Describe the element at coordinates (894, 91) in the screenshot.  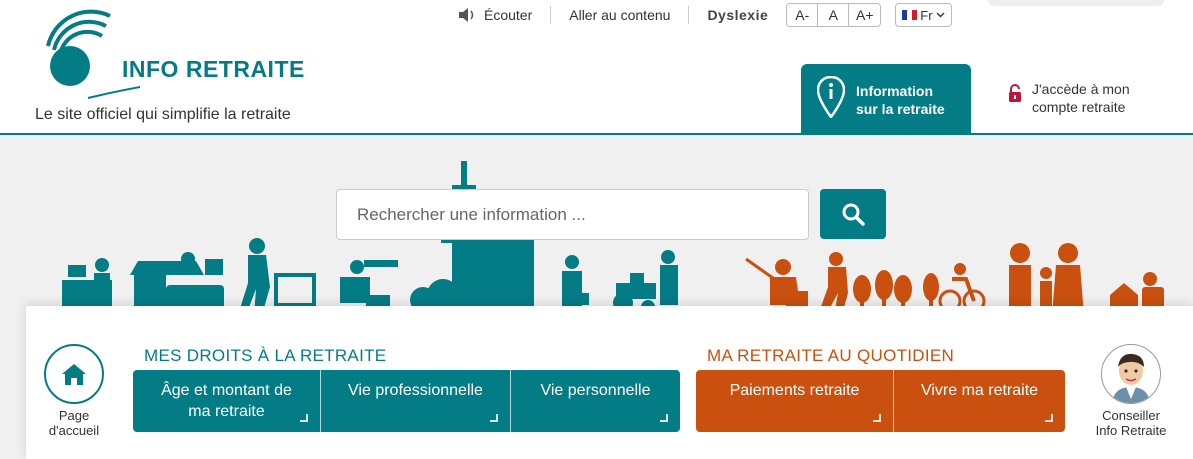
I see `info-tab-line1: Information` at that location.